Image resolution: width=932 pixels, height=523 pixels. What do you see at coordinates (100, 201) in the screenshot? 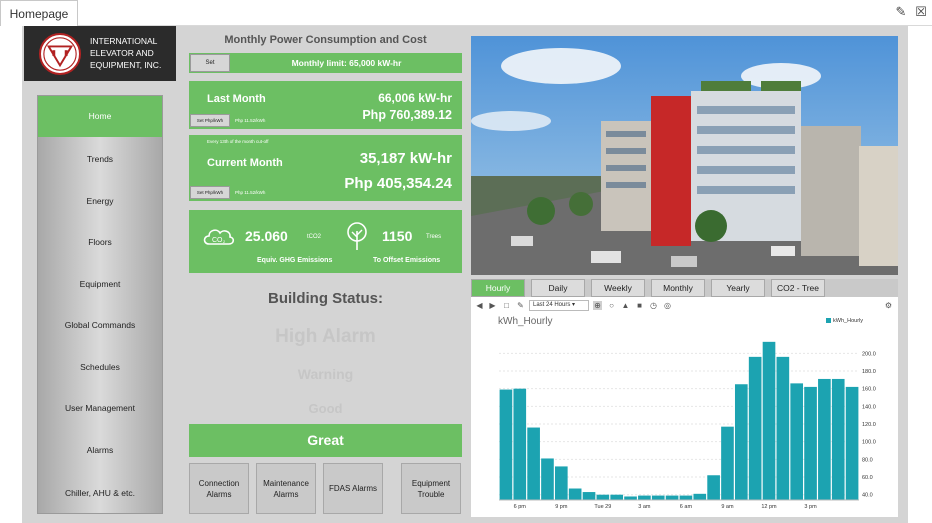
I see `sidebar-item-energy: Energy` at bounding box center [100, 201].